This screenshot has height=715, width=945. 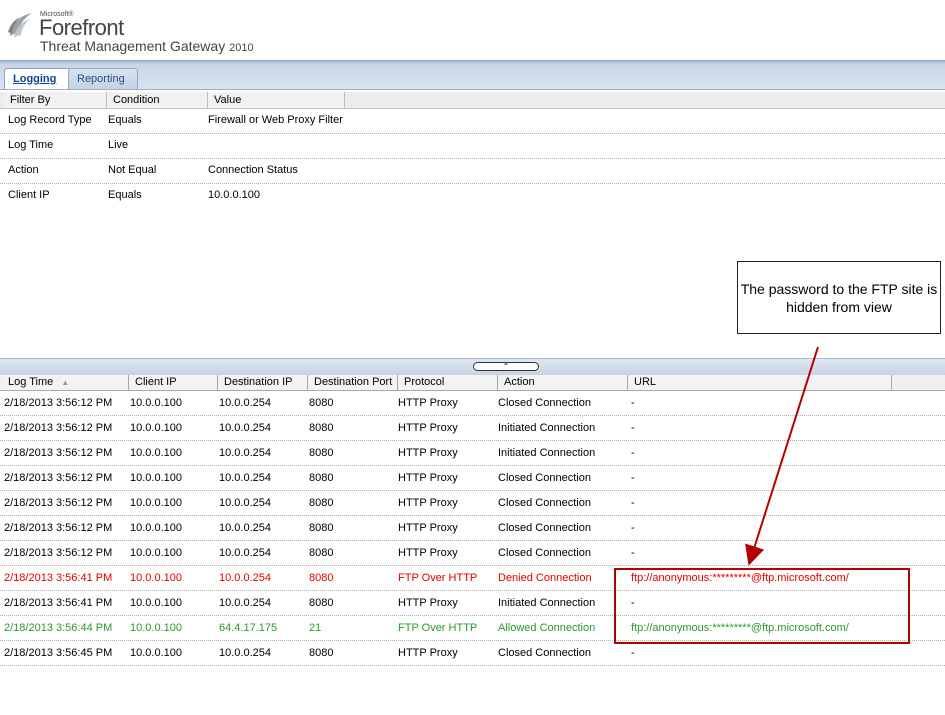 I want to click on log-time-cell: 2/18/2013 3:56:44 PM, so click(x=58, y=628).